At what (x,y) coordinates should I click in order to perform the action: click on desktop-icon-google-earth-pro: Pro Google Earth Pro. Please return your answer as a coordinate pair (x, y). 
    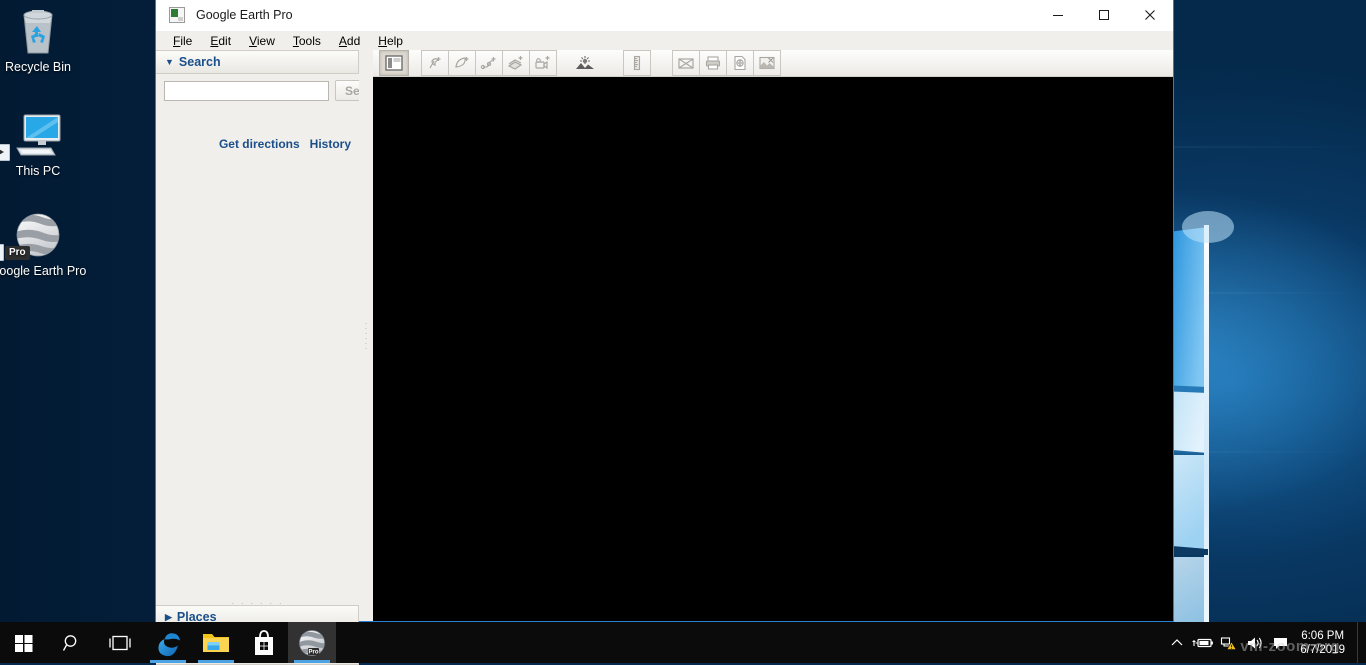
    Looking at the image, I should click on (46, 243).